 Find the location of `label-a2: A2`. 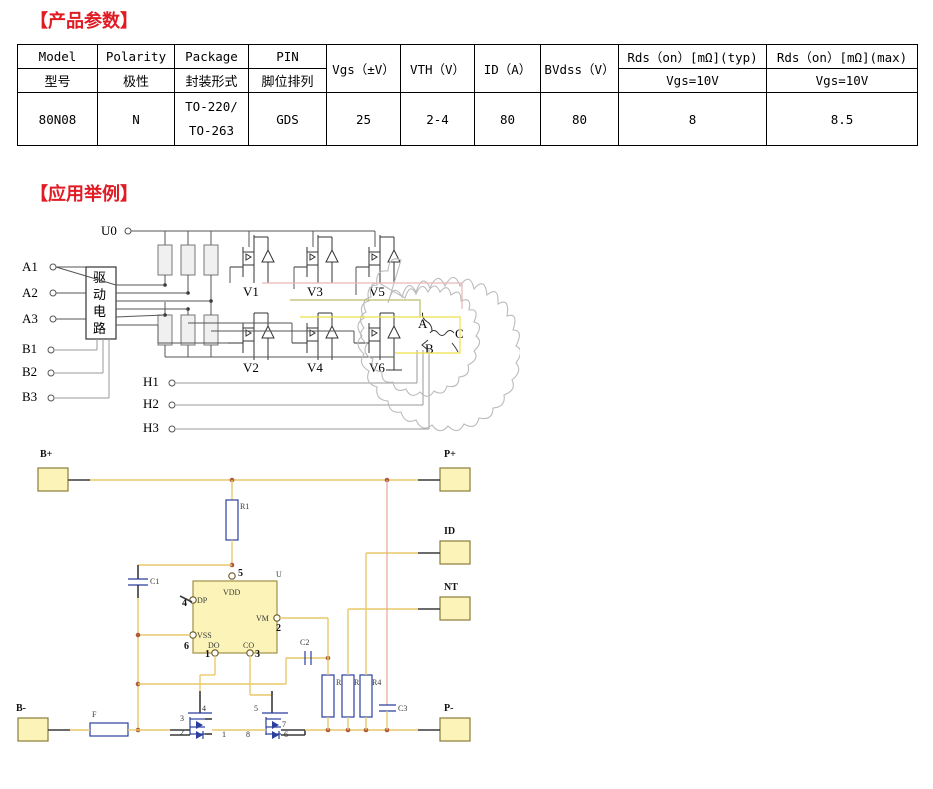

label-a2: A2 is located at coordinates (30, 292).